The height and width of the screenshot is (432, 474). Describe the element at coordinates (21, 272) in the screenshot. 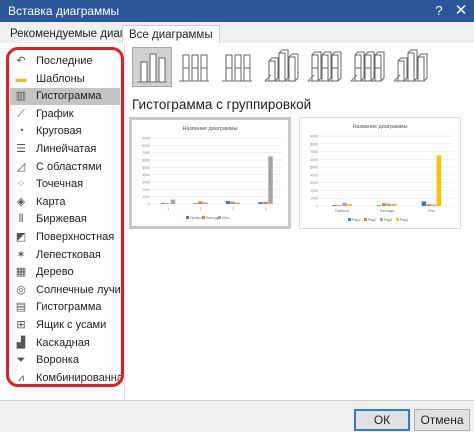

I see `treemap-icon: ▦` at that location.